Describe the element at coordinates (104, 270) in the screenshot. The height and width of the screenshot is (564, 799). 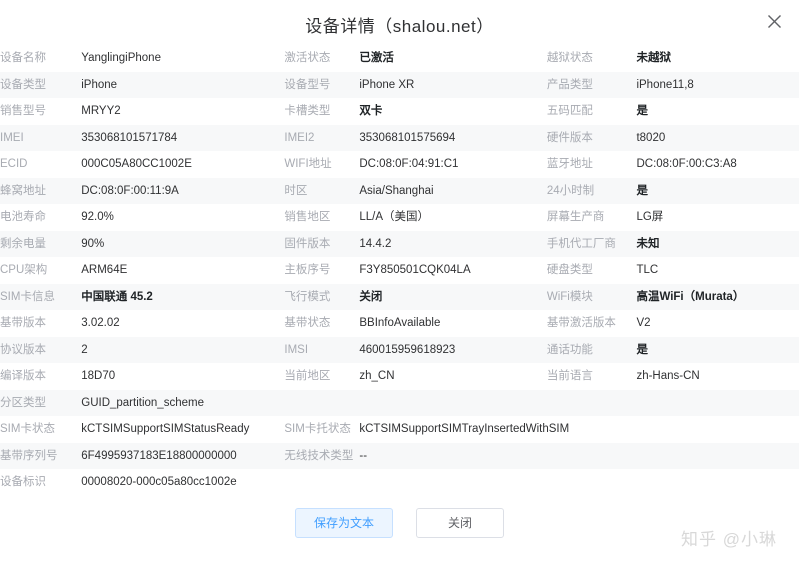
I see `field-value: ARM64E` at that location.